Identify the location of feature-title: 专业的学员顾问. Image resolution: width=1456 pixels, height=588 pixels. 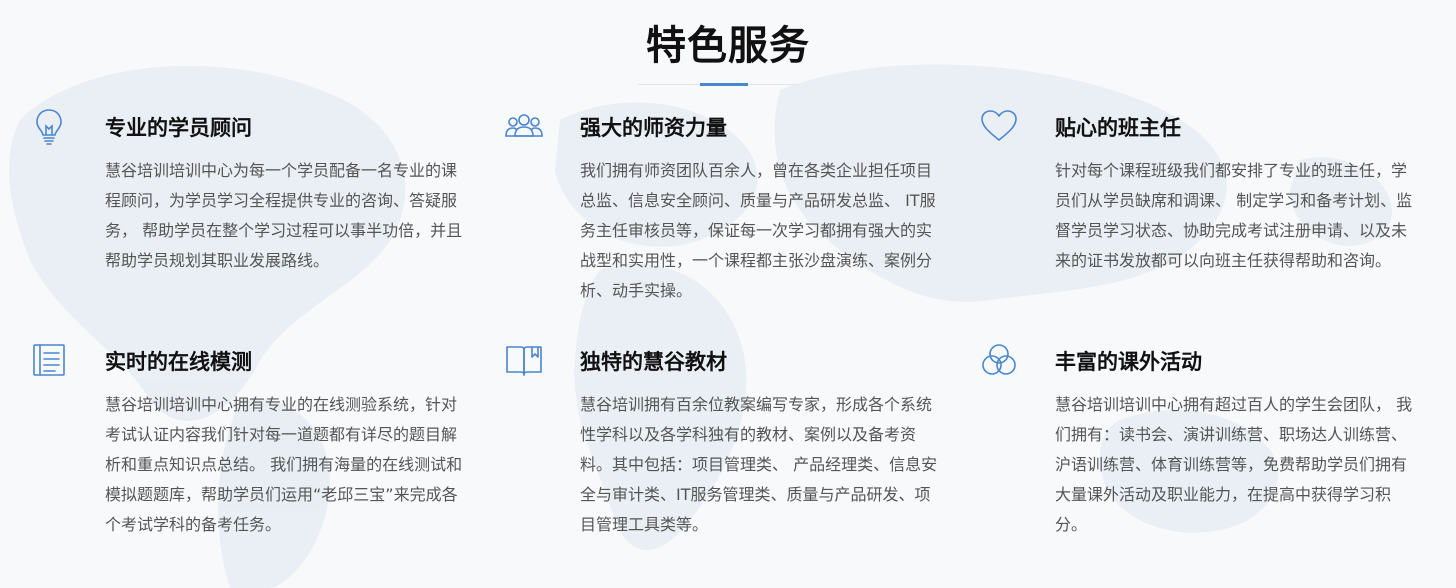
(178, 128).